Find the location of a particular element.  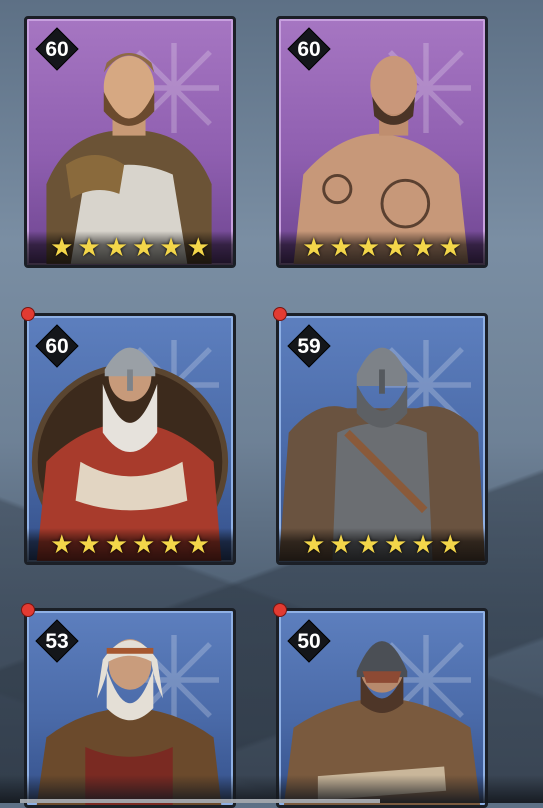

level-value: 50 is located at coordinates (309, 641).